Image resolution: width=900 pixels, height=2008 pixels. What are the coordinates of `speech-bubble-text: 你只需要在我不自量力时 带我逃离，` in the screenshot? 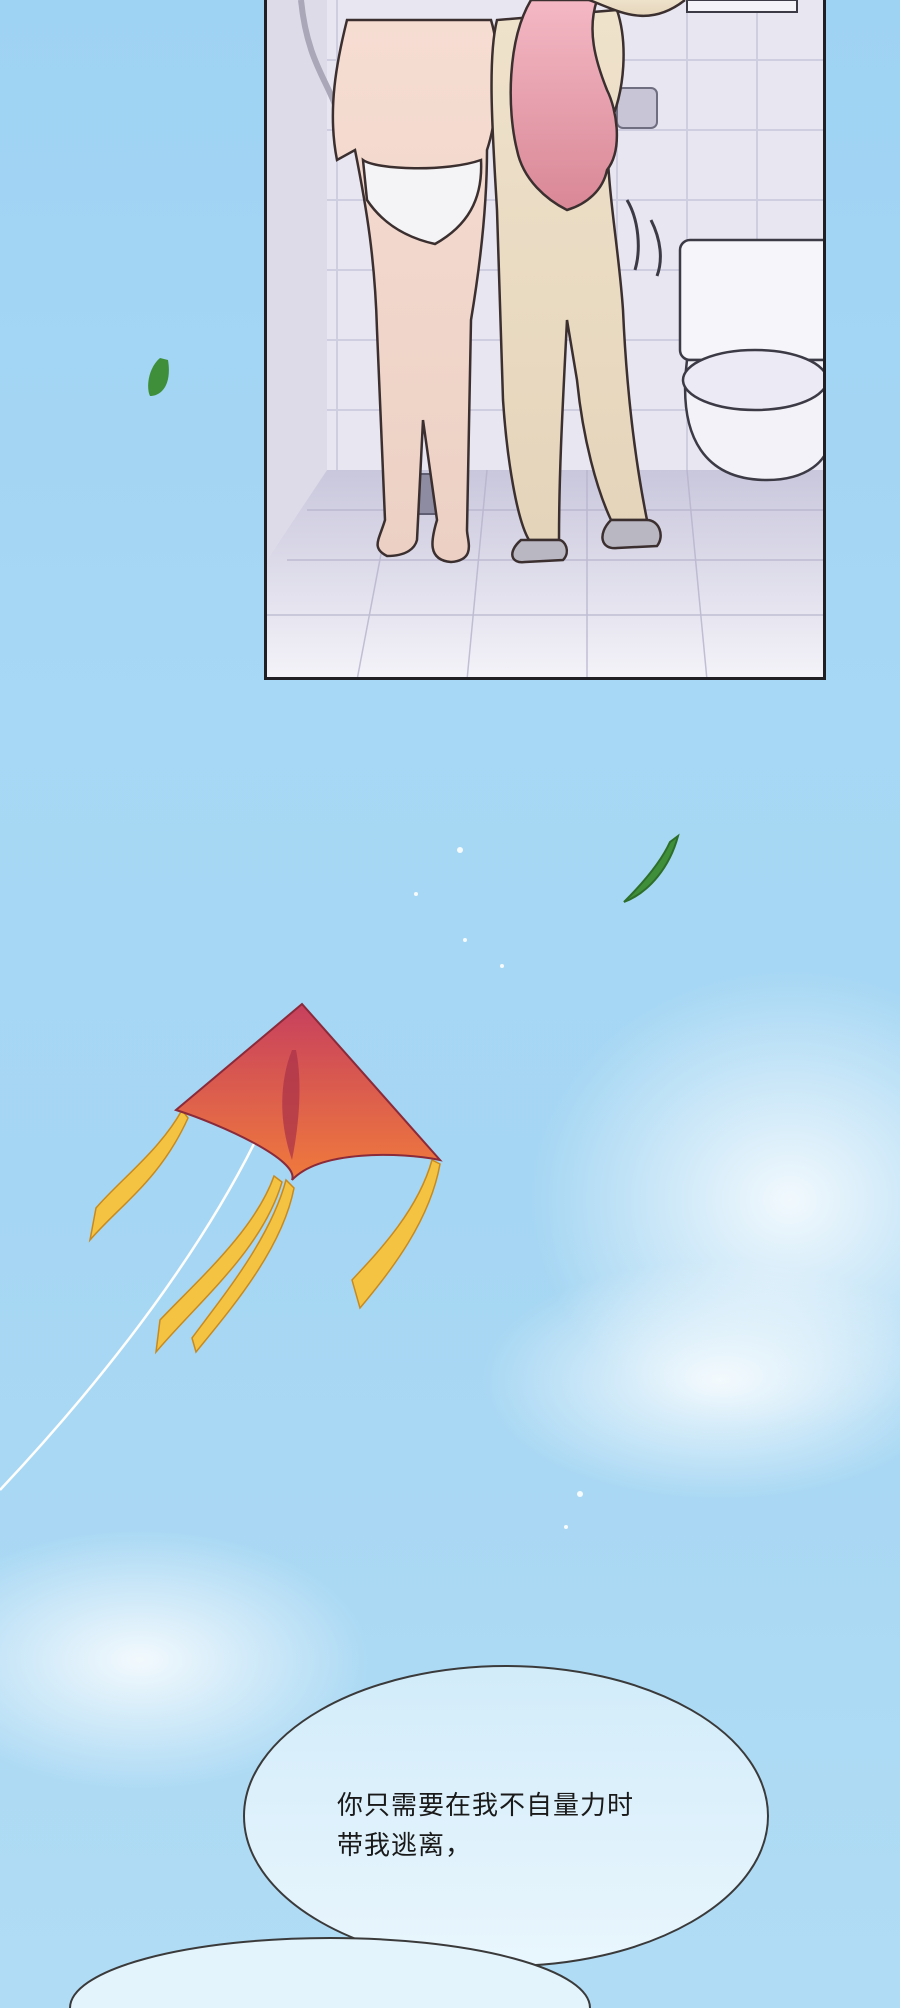 It's located at (537, 1826).